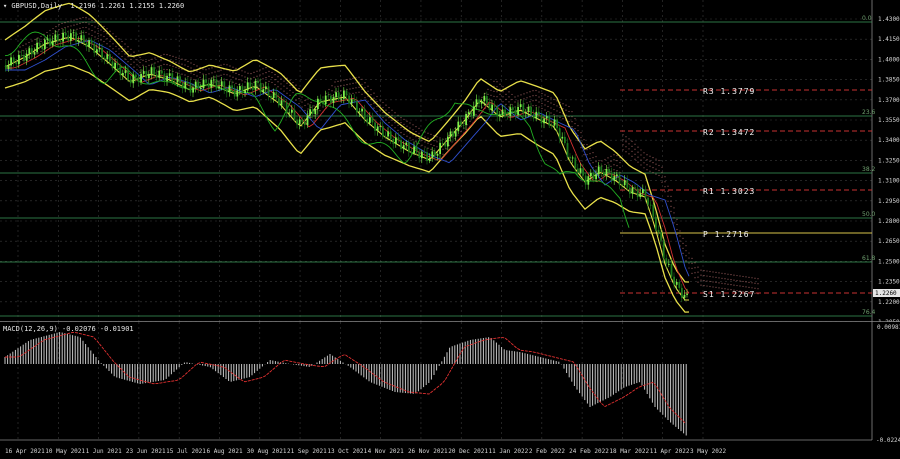  What do you see at coordinates (869, 214) in the screenshot?
I see `fib-level-label: 50.0` at bounding box center [869, 214].